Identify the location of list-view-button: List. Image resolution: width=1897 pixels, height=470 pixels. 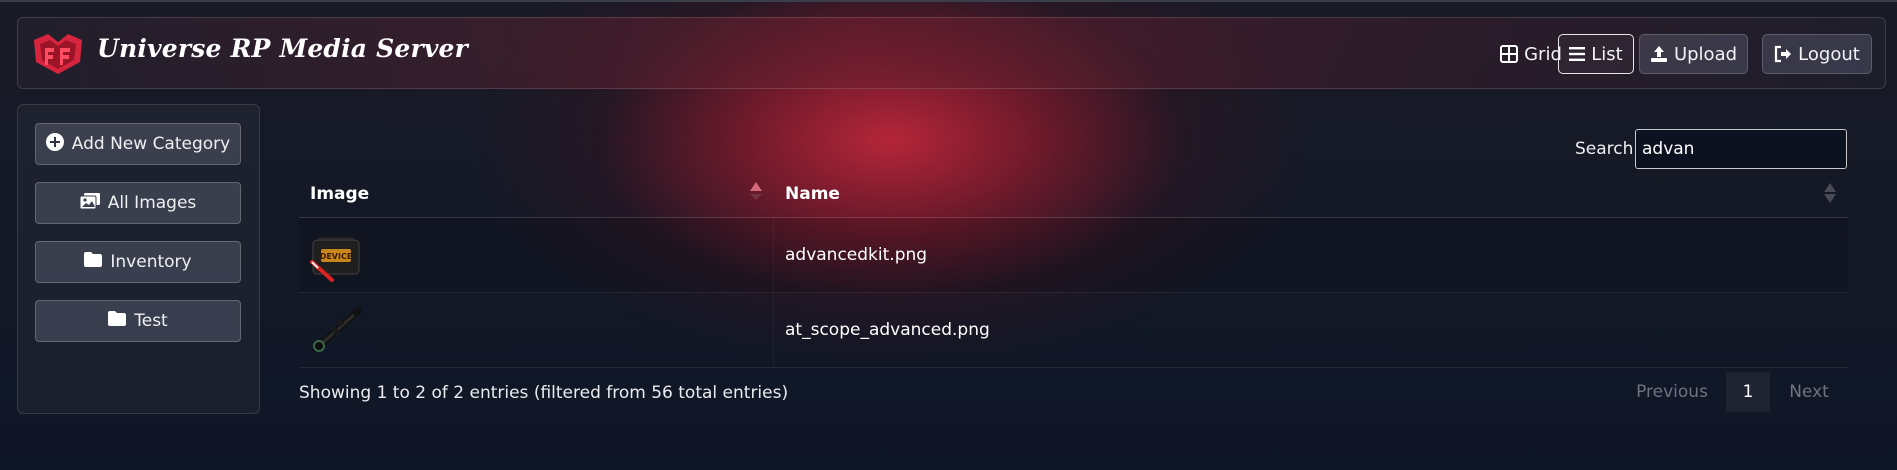
(1596, 54).